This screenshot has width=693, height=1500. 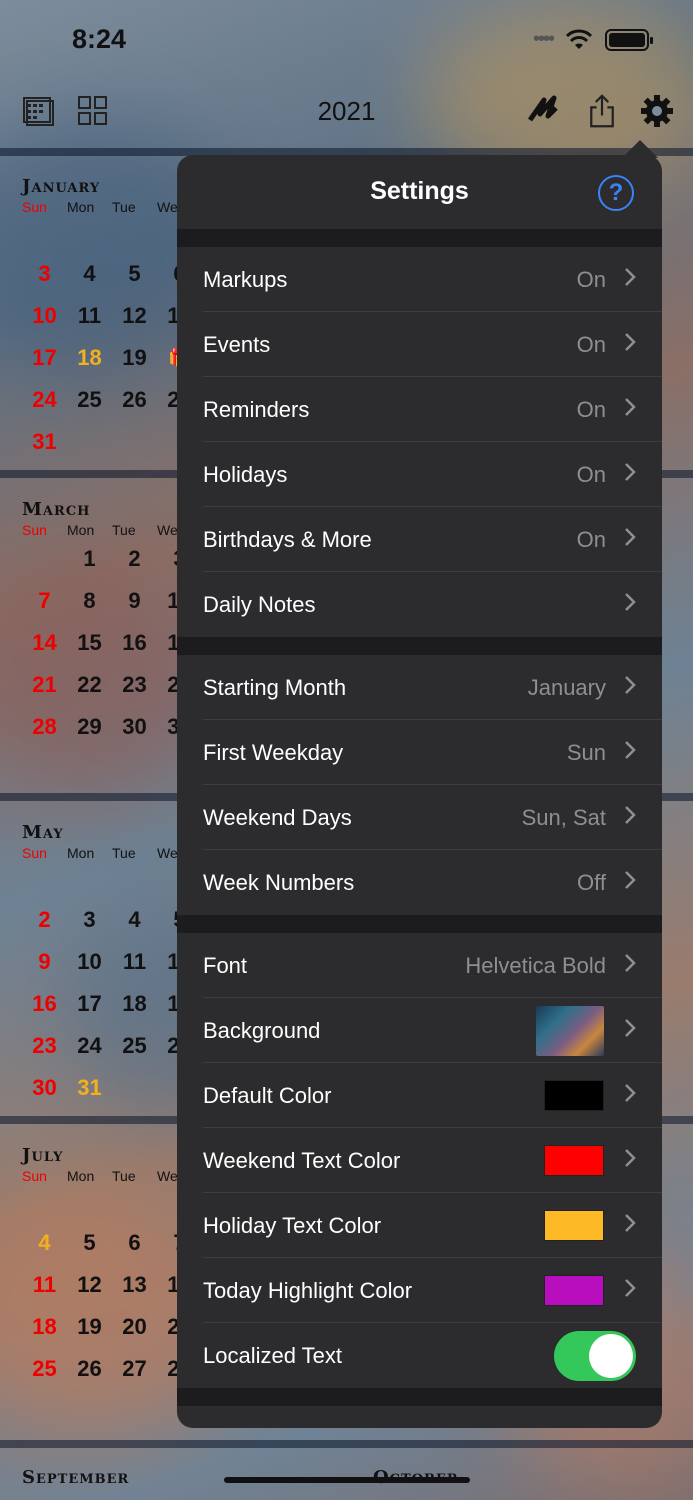 I want to click on setting-week-numbers: Week Numbers Off, so click(x=419, y=882).